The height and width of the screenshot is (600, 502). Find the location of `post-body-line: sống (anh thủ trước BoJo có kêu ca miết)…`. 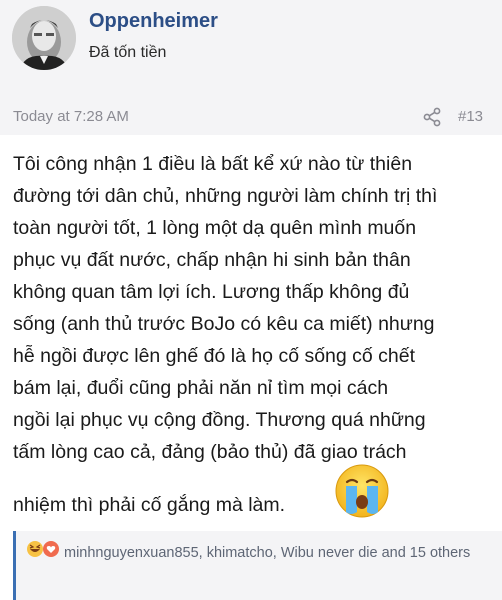

post-body-line: sống (anh thủ trước BoJo có kêu ca miết)… is located at coordinates (224, 324).